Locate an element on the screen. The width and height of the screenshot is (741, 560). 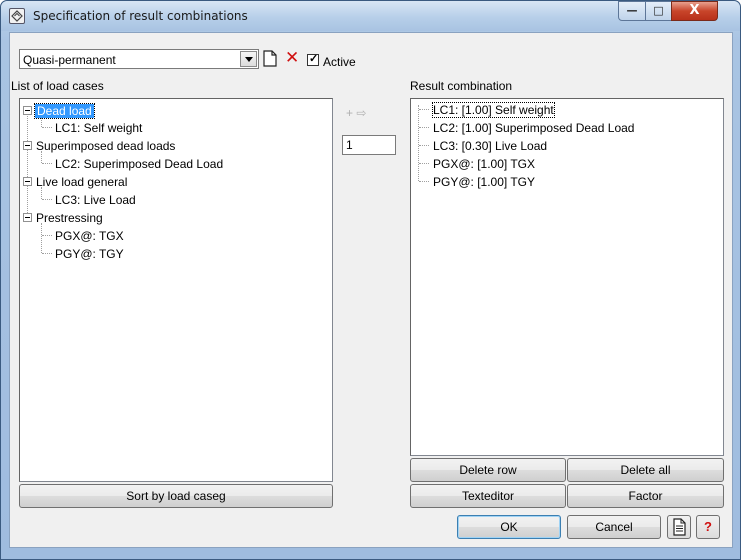
window-title: Specification of result combinations is located at coordinates (140, 16).